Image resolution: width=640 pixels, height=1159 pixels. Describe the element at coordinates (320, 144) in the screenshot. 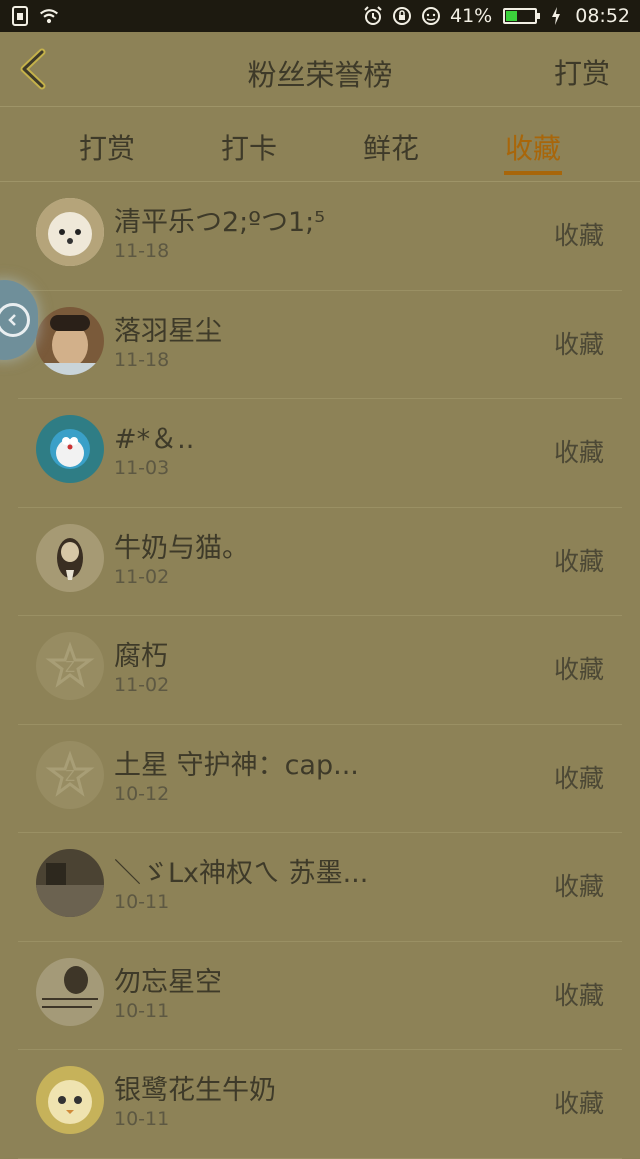

I see `tab-bar: 打赏 打卡 鲜花 收藏` at that location.